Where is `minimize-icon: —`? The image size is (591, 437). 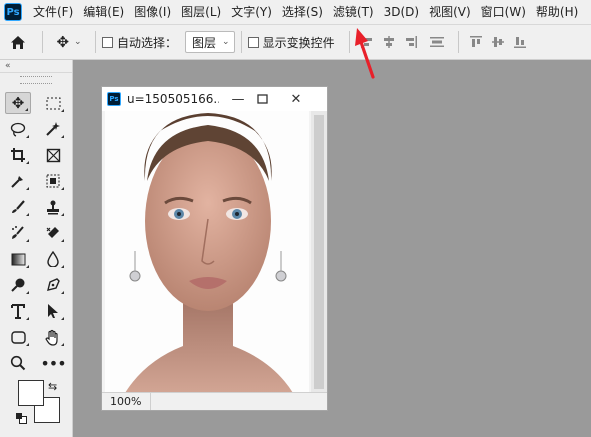
minimize-icon: — is located at coordinates (238, 99).